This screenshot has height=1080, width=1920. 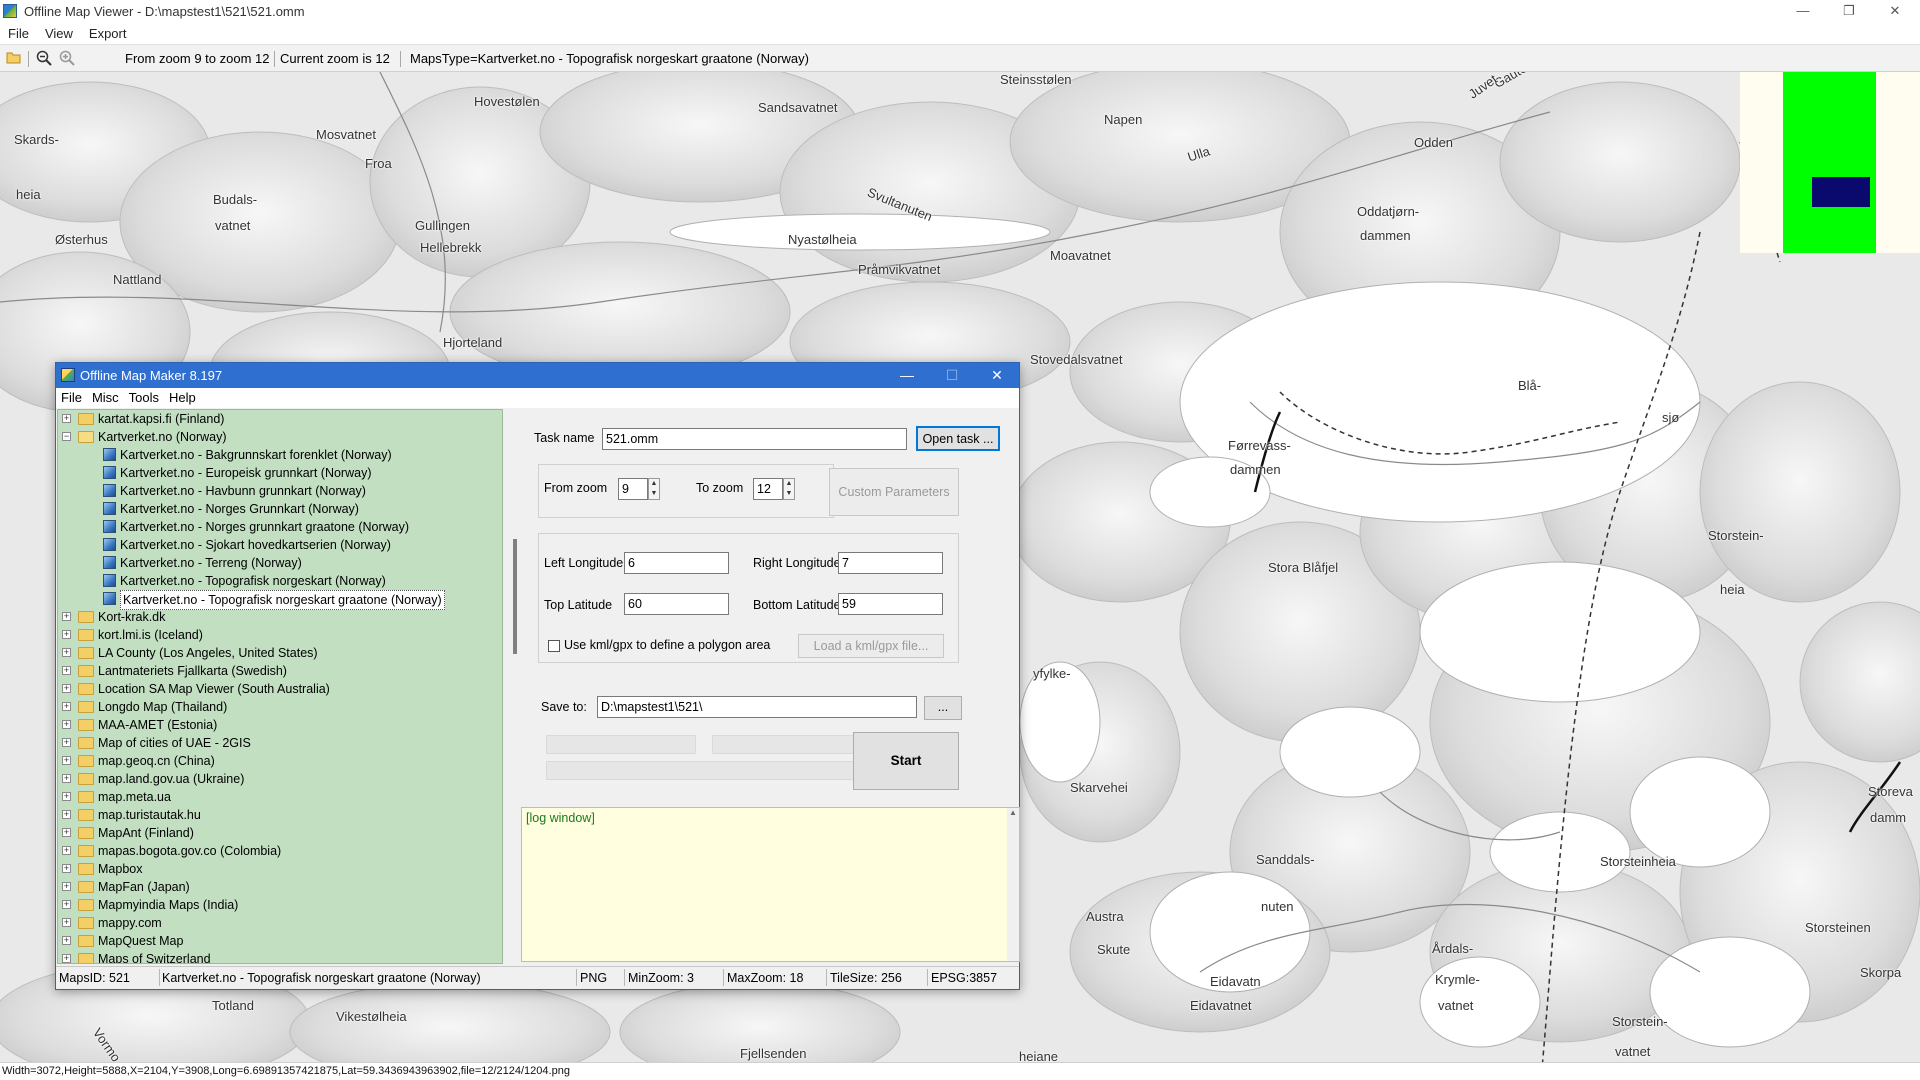 I want to click on to-zoom-spinner: ▲ ▼, so click(x=789, y=489).